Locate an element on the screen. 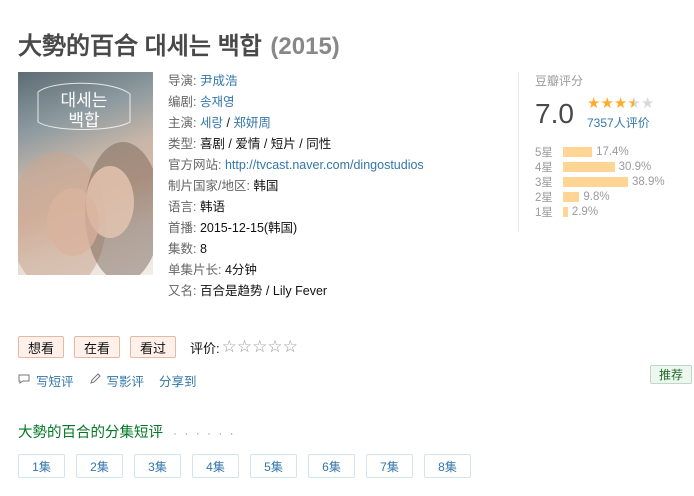 This screenshot has width=694, height=496. episode-reviews-title: 大勢的百合的分集短评 is located at coordinates (90, 433).